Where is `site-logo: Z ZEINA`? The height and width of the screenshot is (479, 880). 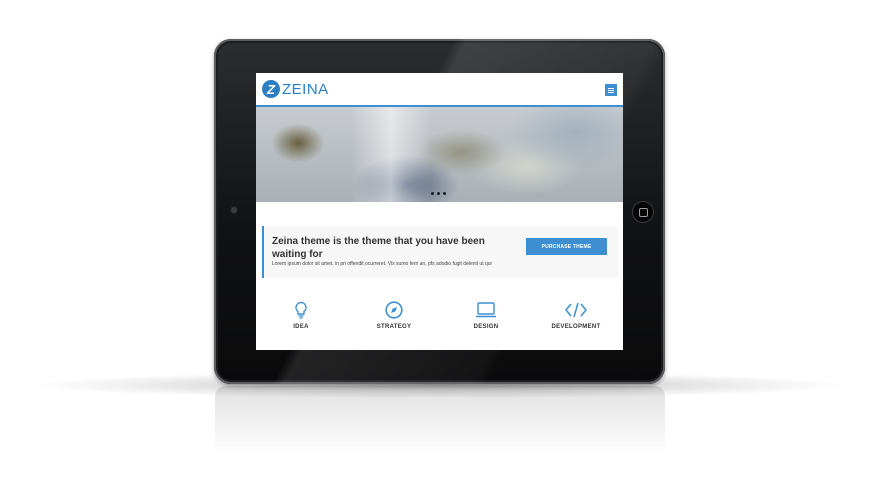 site-logo: Z ZEINA is located at coordinates (295, 89).